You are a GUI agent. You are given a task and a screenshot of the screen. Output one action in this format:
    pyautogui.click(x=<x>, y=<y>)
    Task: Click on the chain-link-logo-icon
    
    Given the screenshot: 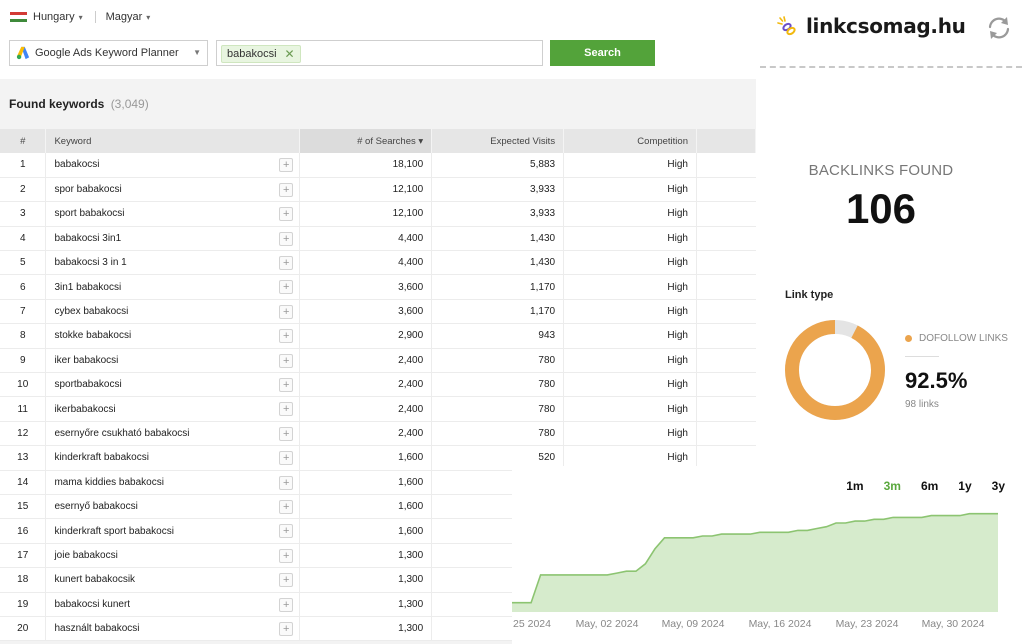 What is the action you would take?
    pyautogui.click(x=786, y=26)
    